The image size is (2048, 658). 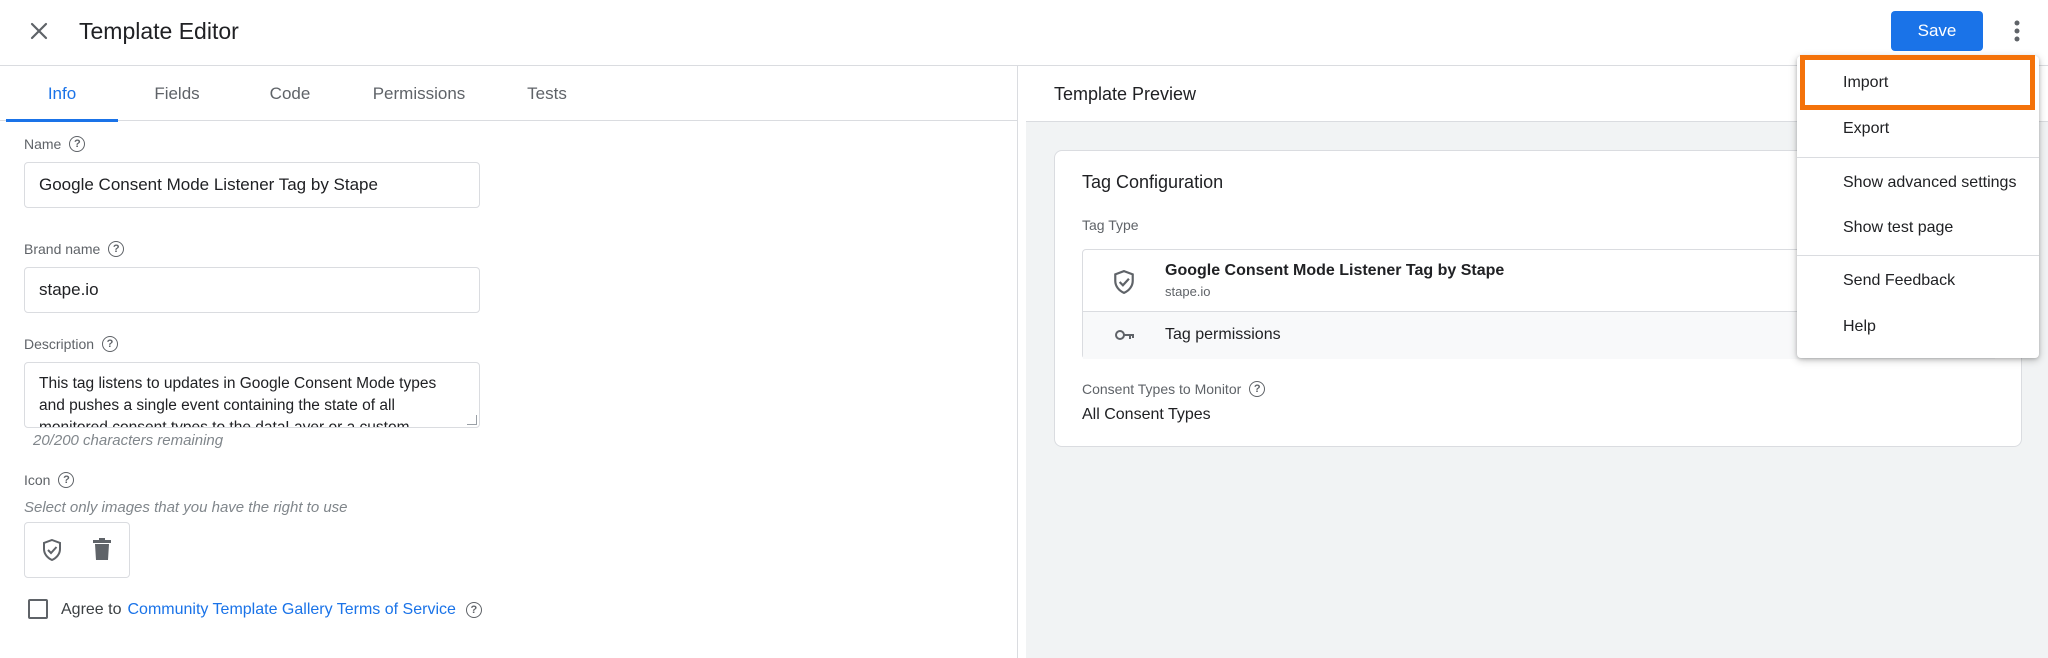 I want to click on tab-tests: Tests, so click(x=547, y=93).